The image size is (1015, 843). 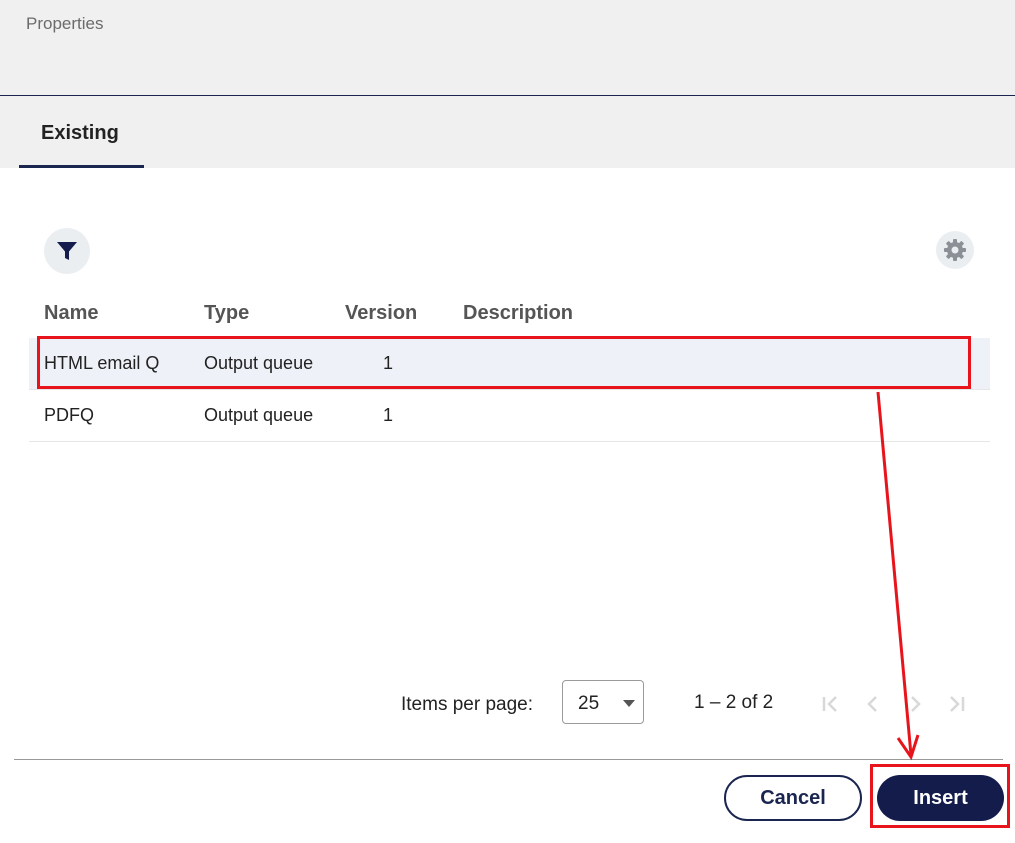 I want to click on table-row: HTML email Q Output queue 1, so click(x=509, y=364).